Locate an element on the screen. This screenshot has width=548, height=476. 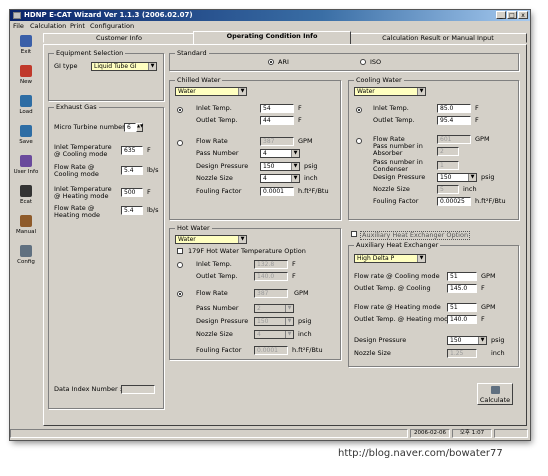
tab-operating-condition: Operating Condition Info is located at coordinates (272, 37).